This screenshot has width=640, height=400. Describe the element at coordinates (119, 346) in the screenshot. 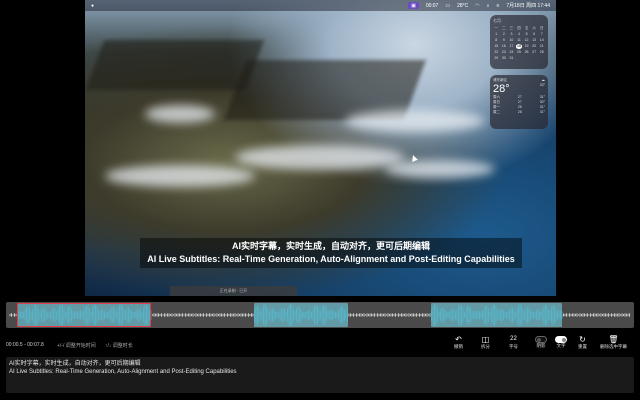

I see `duration-hint: ↑/↓ 调整时长` at that location.